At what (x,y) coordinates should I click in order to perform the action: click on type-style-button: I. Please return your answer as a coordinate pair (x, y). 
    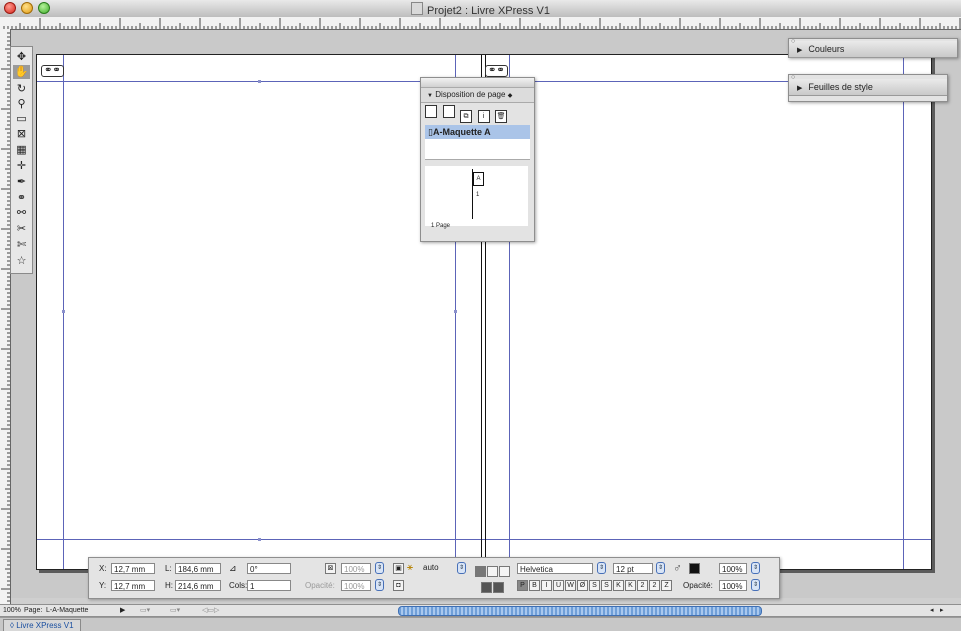
    Looking at the image, I should click on (546, 585).